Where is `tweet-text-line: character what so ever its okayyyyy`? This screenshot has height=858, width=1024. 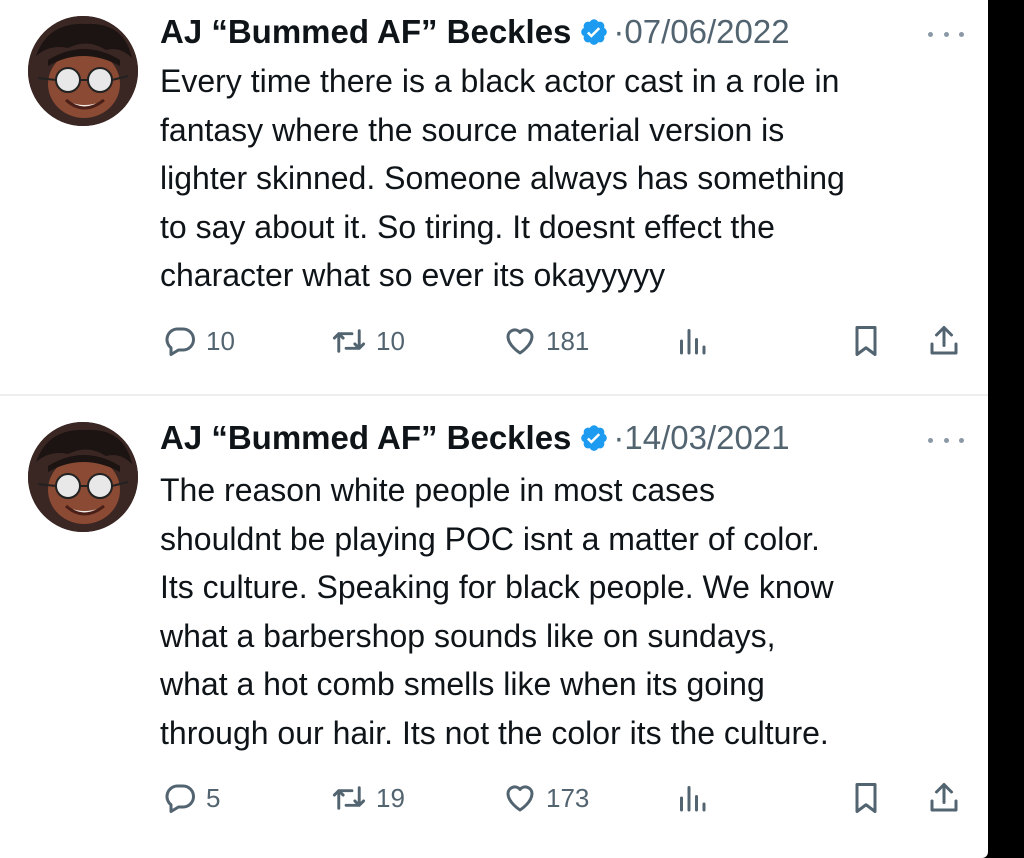 tweet-text-line: character what so ever its okayyyyy is located at coordinates (413, 275).